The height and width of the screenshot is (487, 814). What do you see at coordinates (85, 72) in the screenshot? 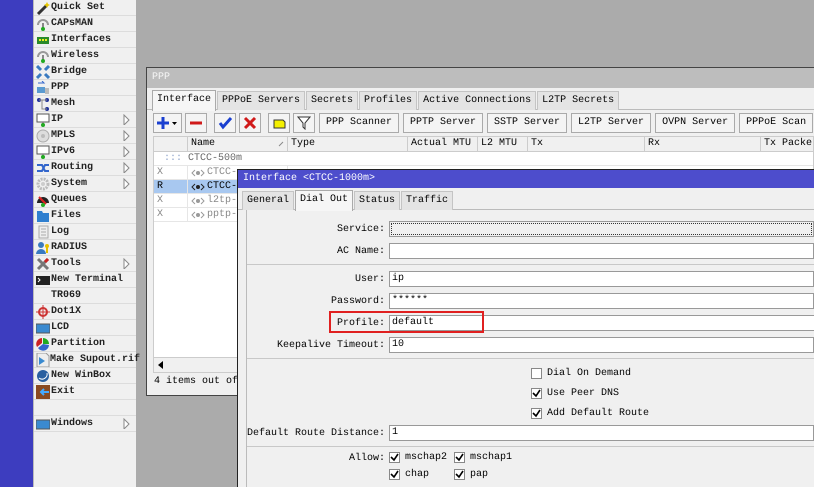
I see `menu-item: Bridge` at bounding box center [85, 72].